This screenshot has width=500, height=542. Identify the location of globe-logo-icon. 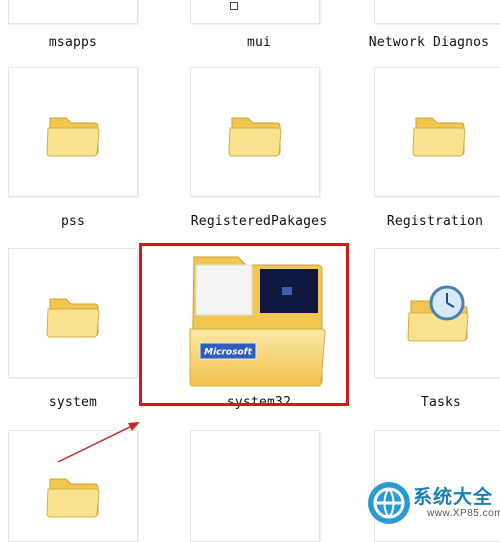
(389, 503).